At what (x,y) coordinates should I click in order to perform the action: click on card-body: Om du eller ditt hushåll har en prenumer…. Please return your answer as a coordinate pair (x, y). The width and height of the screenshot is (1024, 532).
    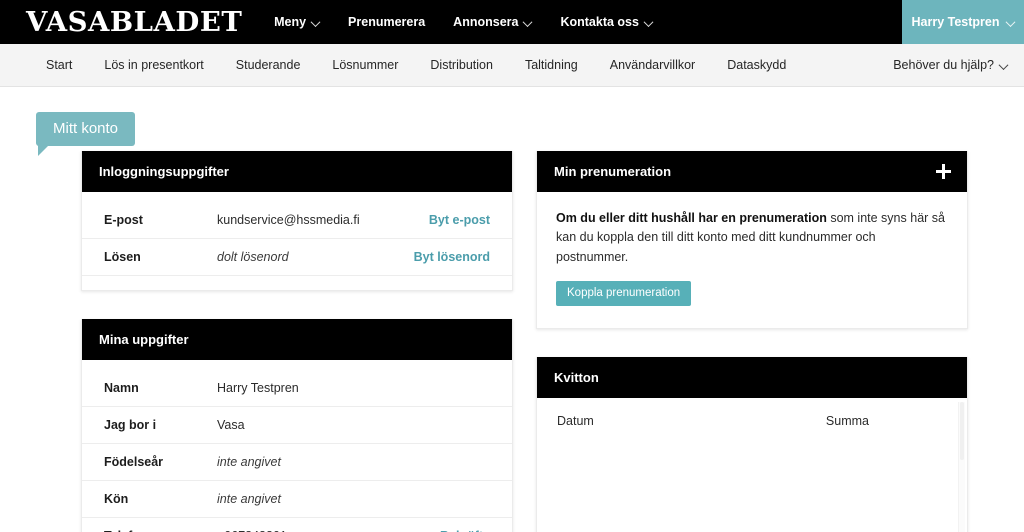
    Looking at the image, I should click on (752, 260).